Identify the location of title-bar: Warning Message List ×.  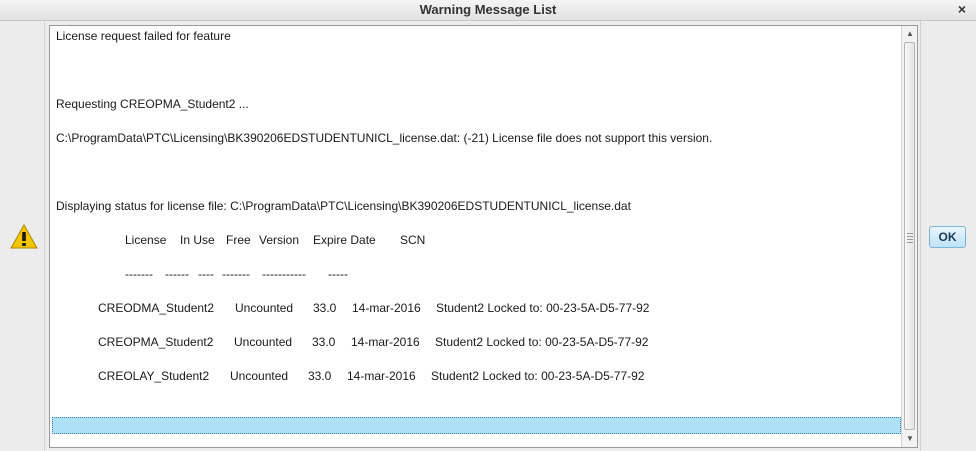
(488, 10).